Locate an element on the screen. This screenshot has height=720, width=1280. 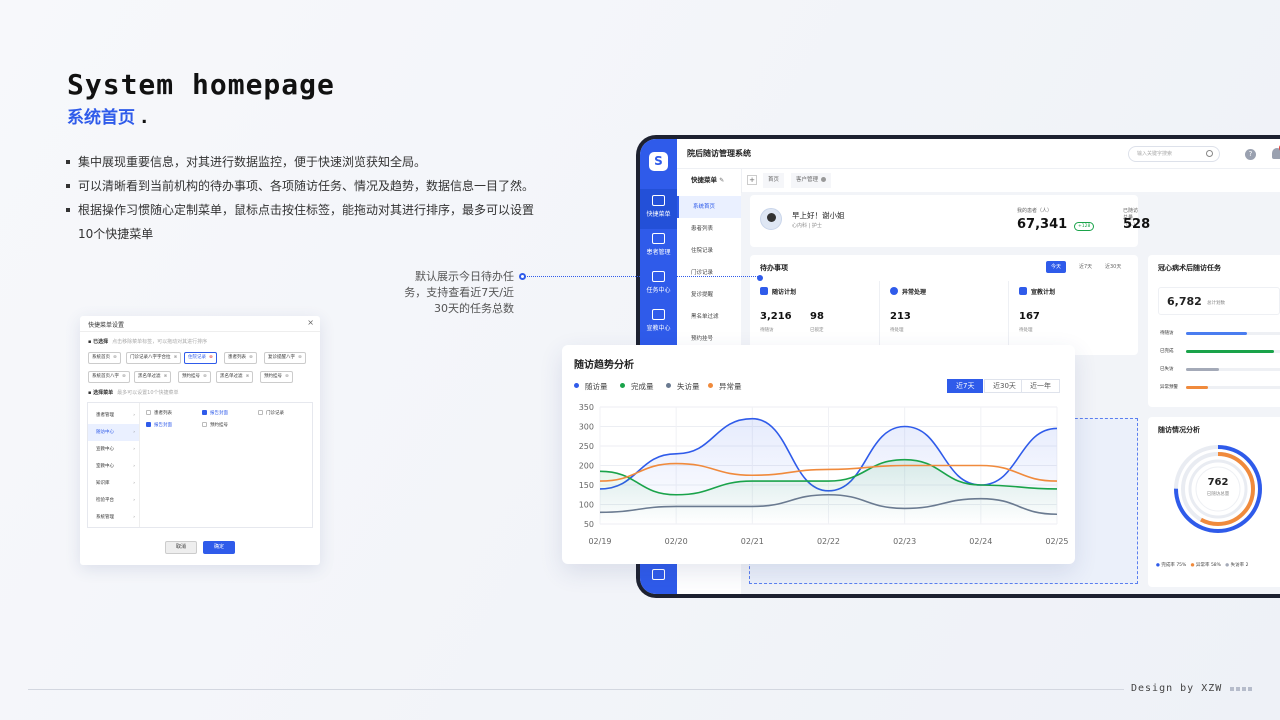
quick-item: 复诊提醒 is located at coordinates (709, 295).